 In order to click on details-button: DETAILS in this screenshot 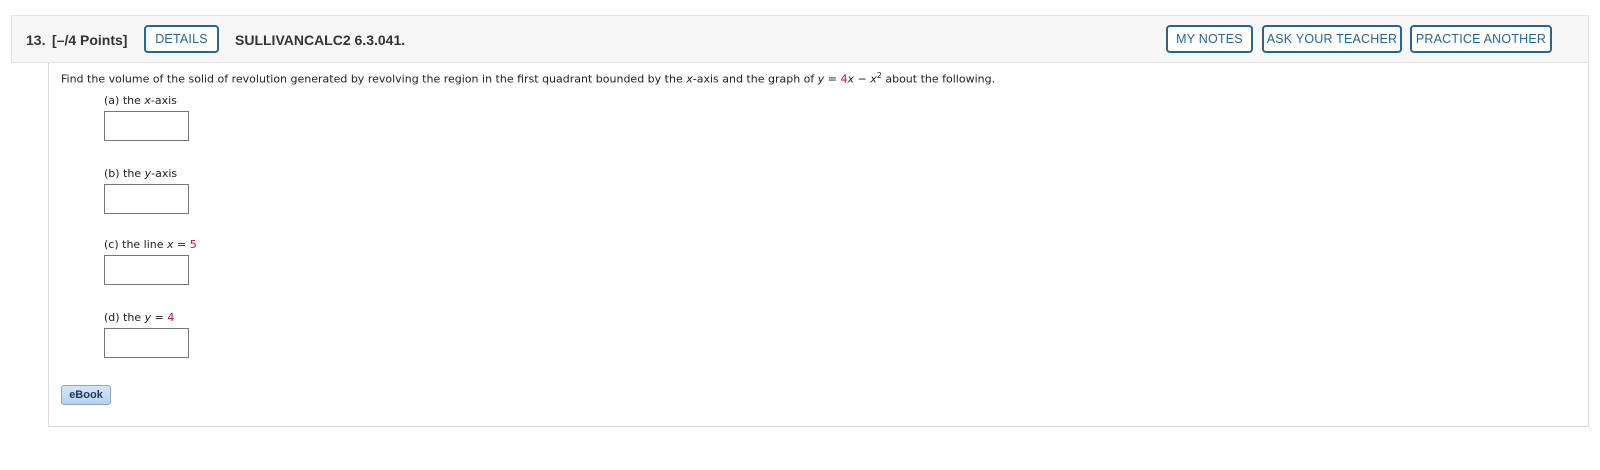, I will do `click(181, 39)`.